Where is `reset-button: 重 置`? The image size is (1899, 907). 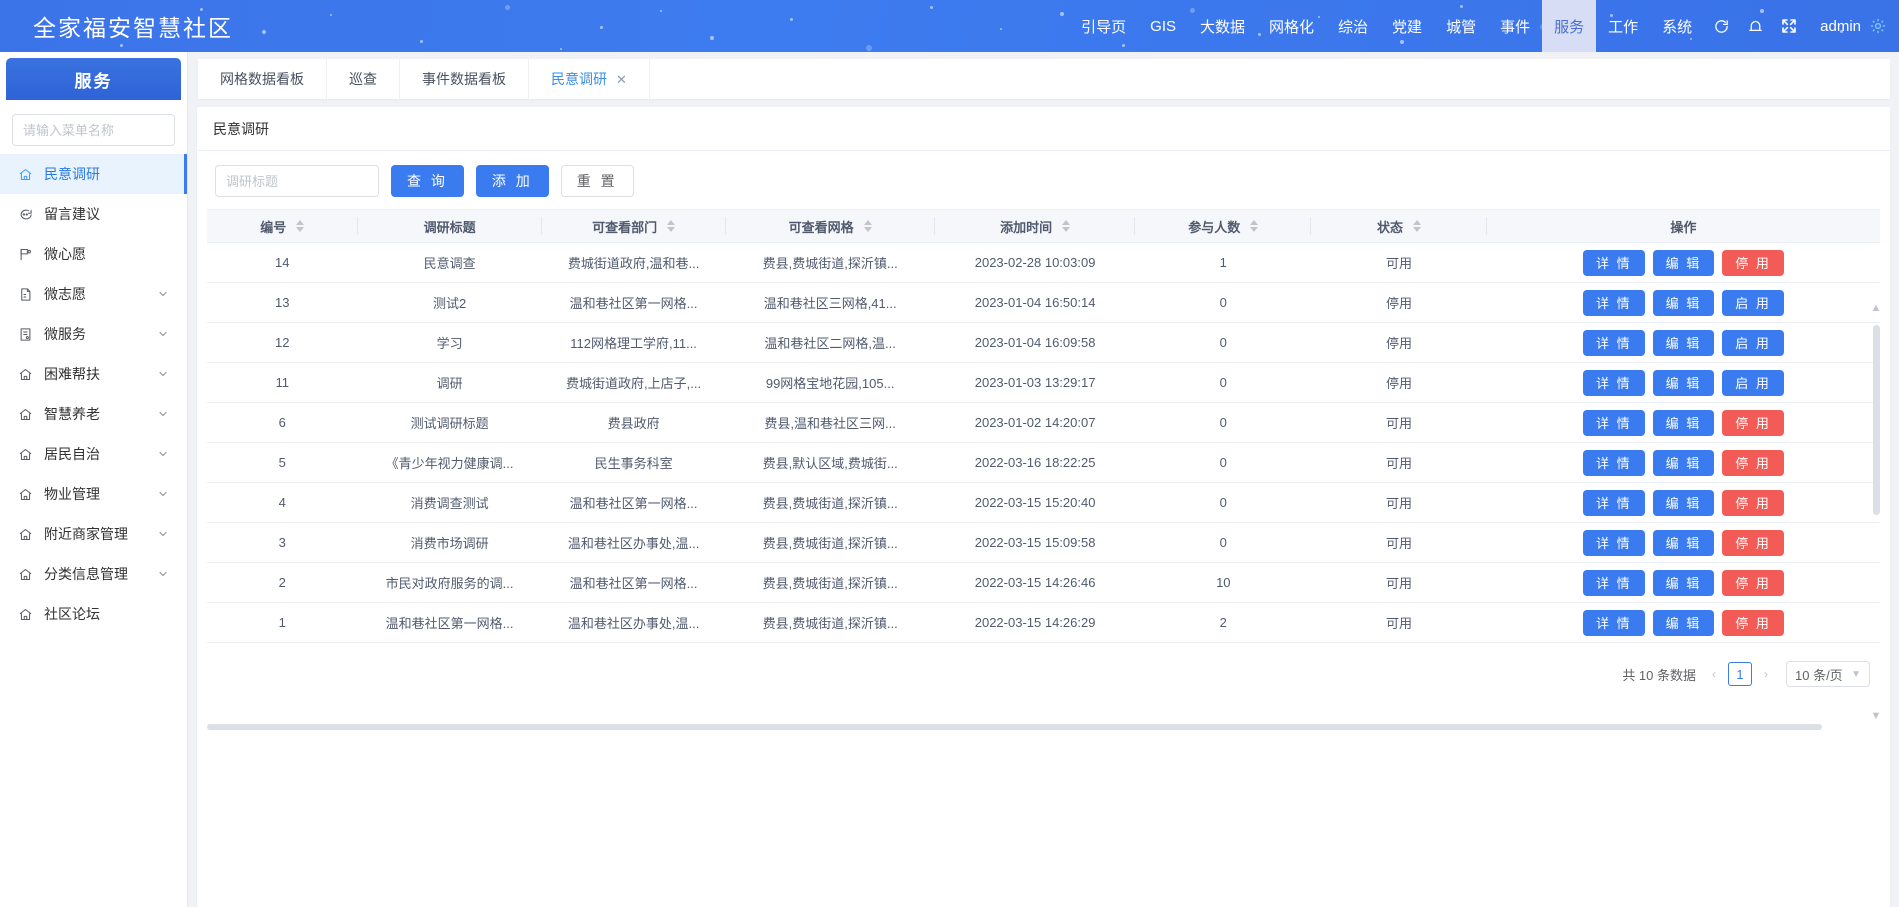
reset-button: 重 置 is located at coordinates (597, 181).